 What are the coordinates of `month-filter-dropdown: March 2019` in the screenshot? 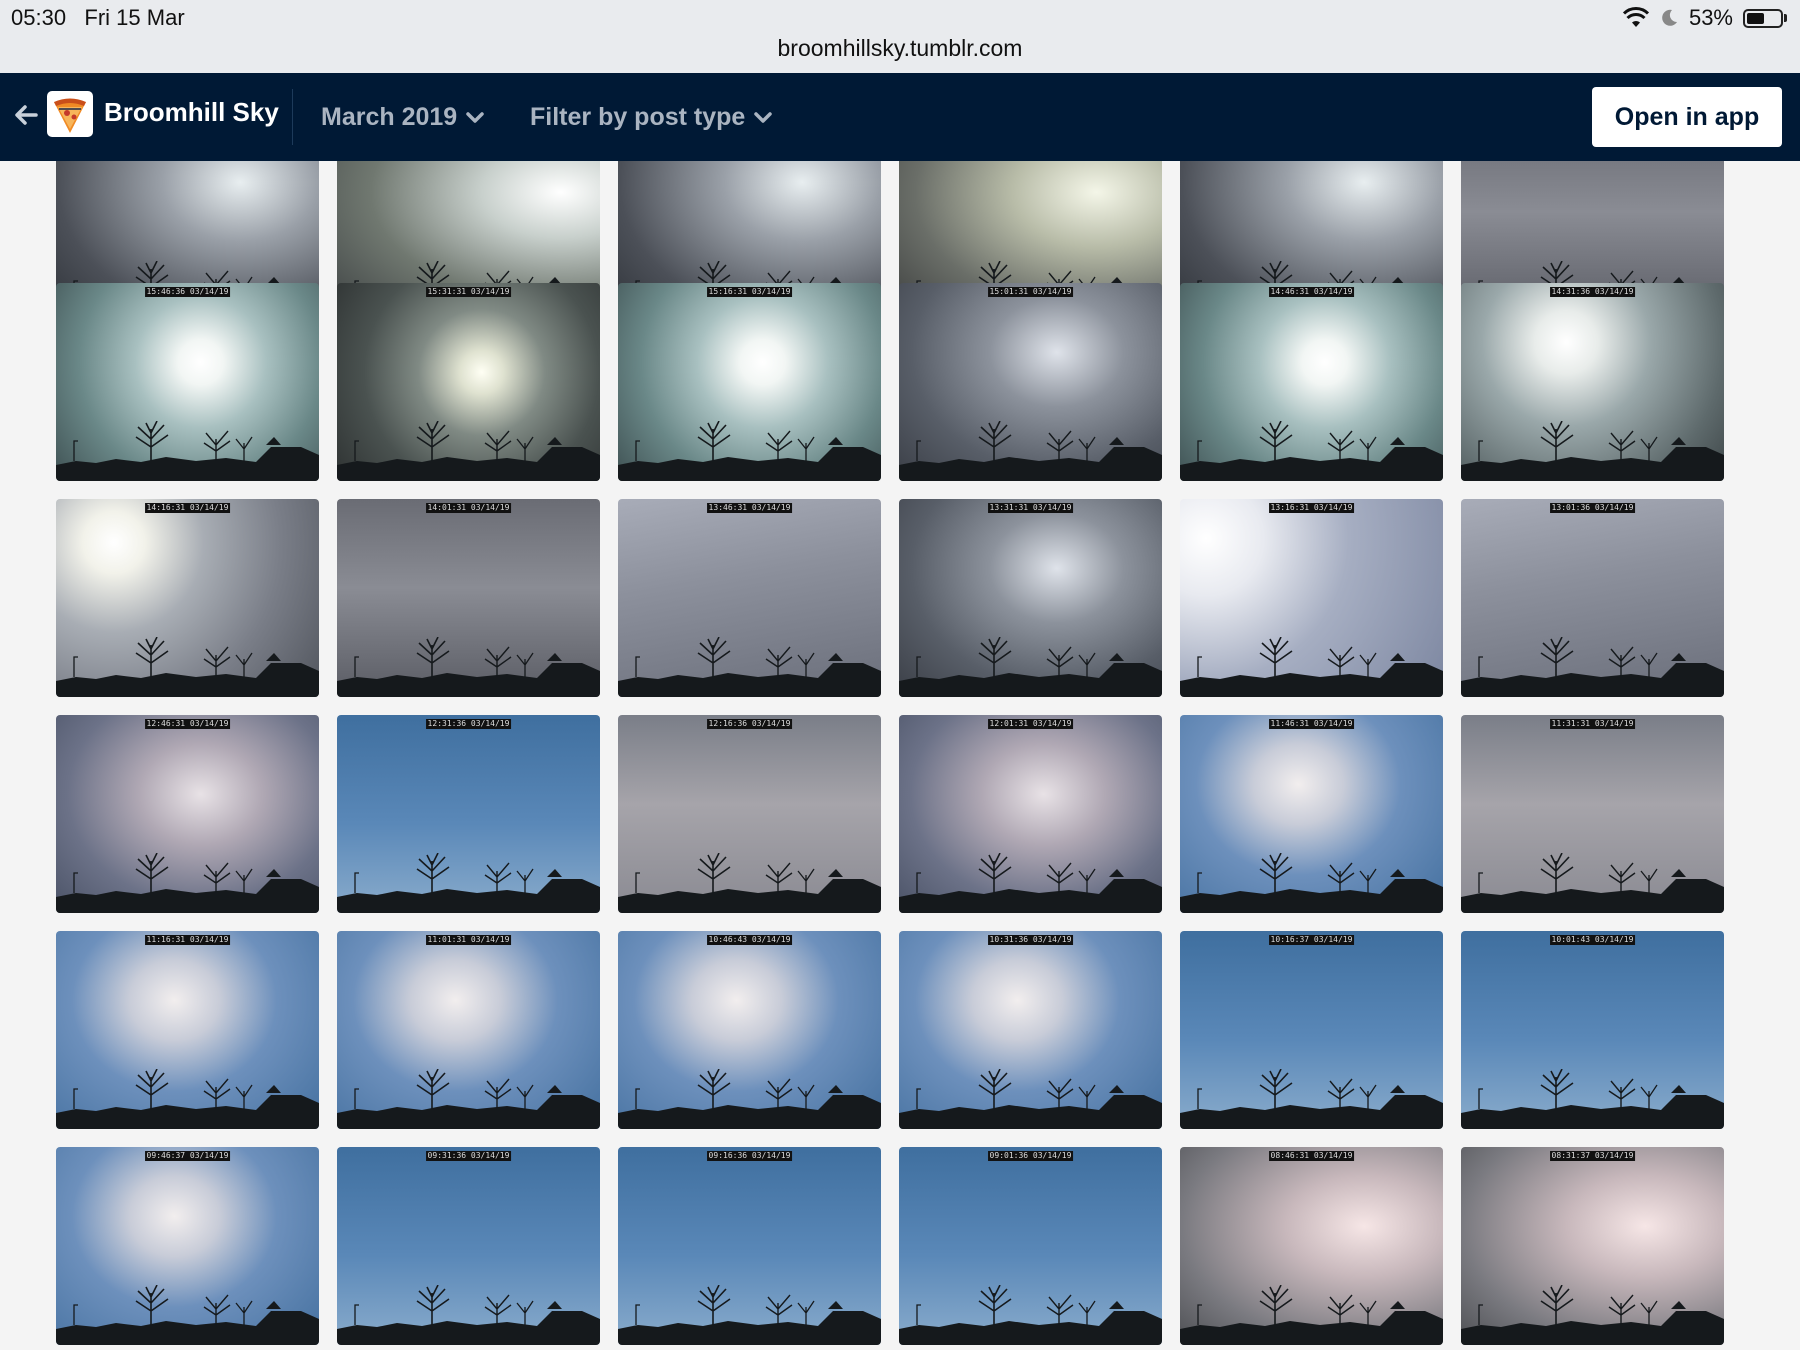 It's located at (403, 117).